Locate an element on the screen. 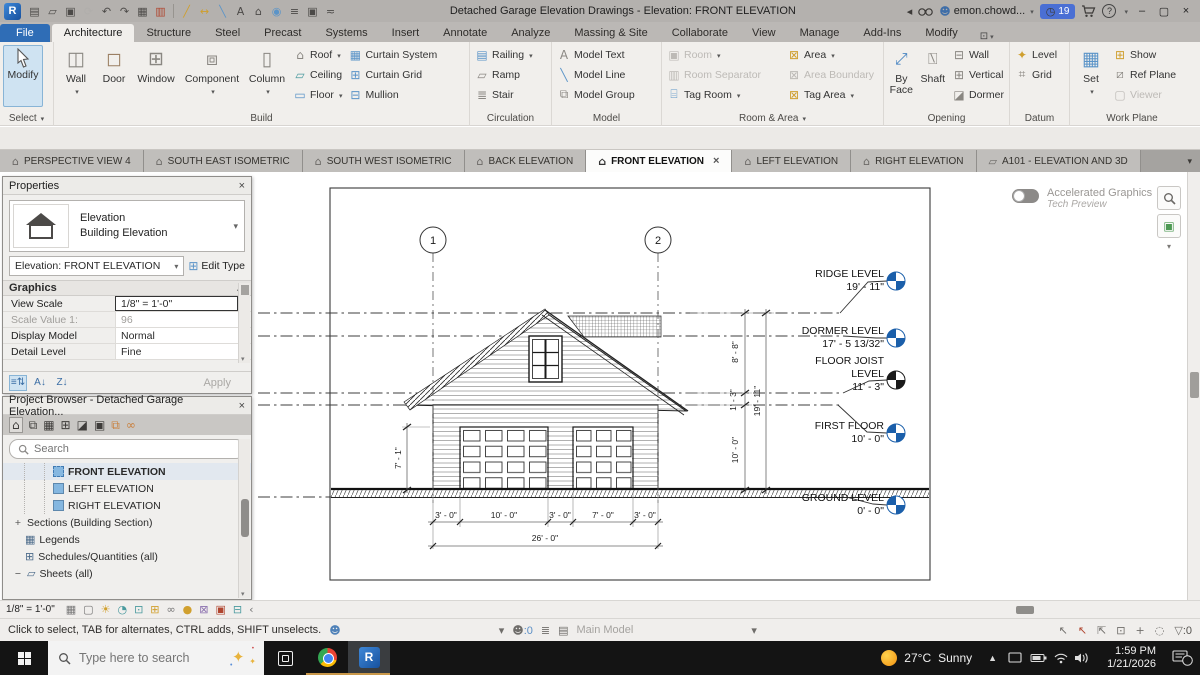 Image resolution: width=1200 pixels, height=675 pixels. browser-search is located at coordinates (127, 449).